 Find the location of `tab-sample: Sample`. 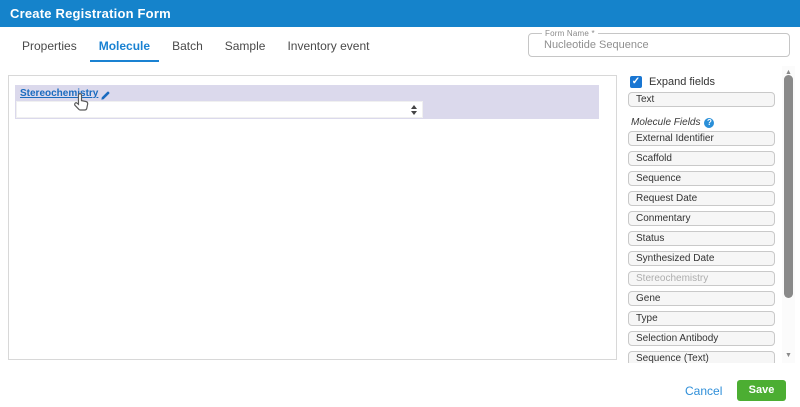

tab-sample: Sample is located at coordinates (245, 47).